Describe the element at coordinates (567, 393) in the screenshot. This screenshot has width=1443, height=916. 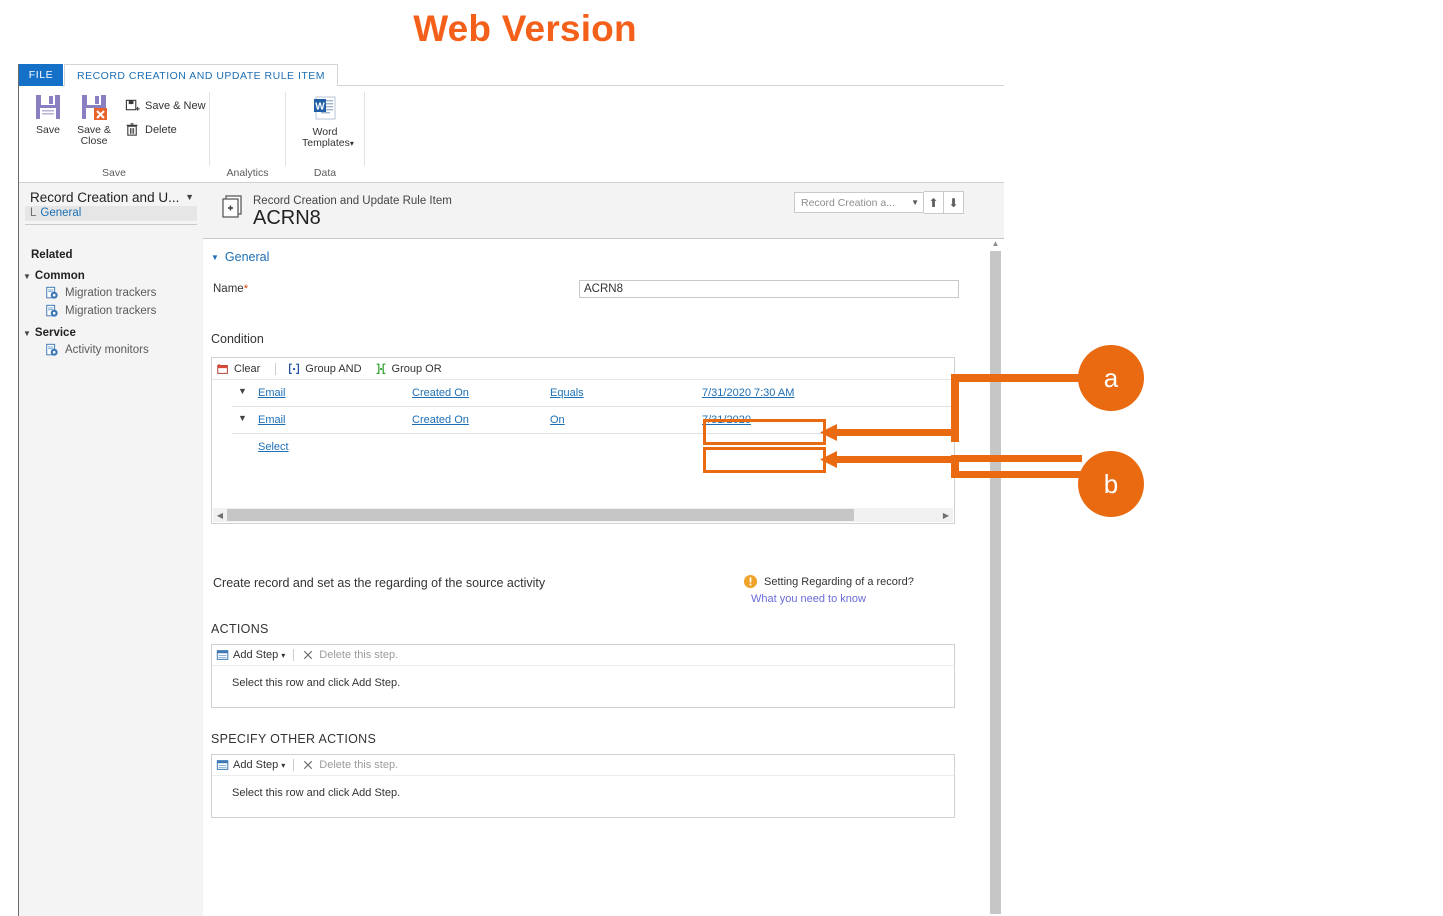
I see `condition-operator: Equals` at that location.